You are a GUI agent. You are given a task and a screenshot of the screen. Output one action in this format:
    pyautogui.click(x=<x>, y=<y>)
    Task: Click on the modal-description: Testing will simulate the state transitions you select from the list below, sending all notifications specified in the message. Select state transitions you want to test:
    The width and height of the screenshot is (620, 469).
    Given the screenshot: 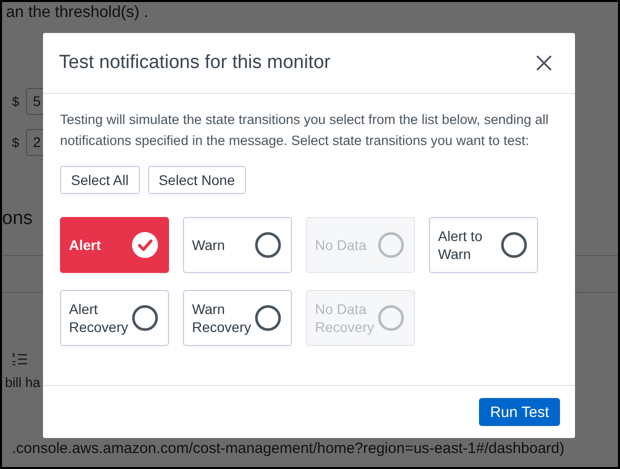 What is the action you would take?
    pyautogui.click(x=305, y=130)
    